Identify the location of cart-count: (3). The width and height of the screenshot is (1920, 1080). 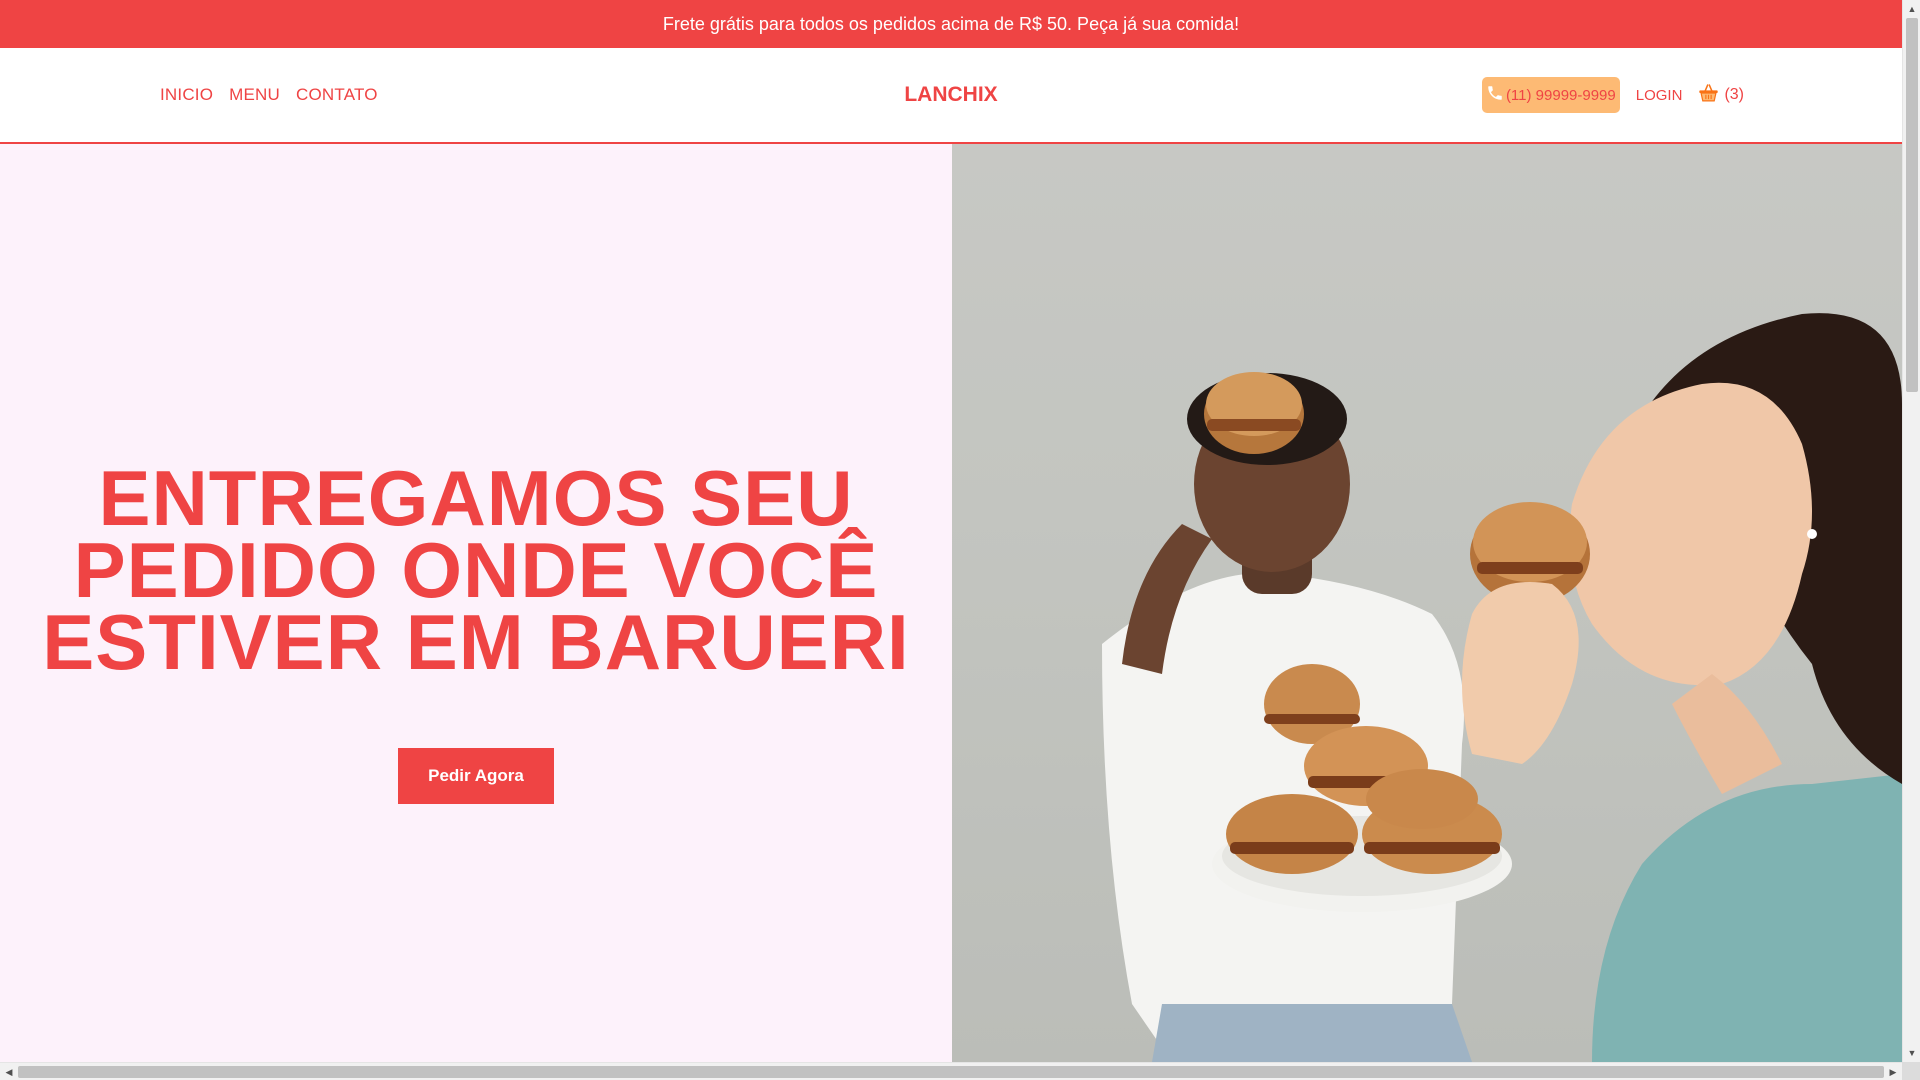
(1734, 94).